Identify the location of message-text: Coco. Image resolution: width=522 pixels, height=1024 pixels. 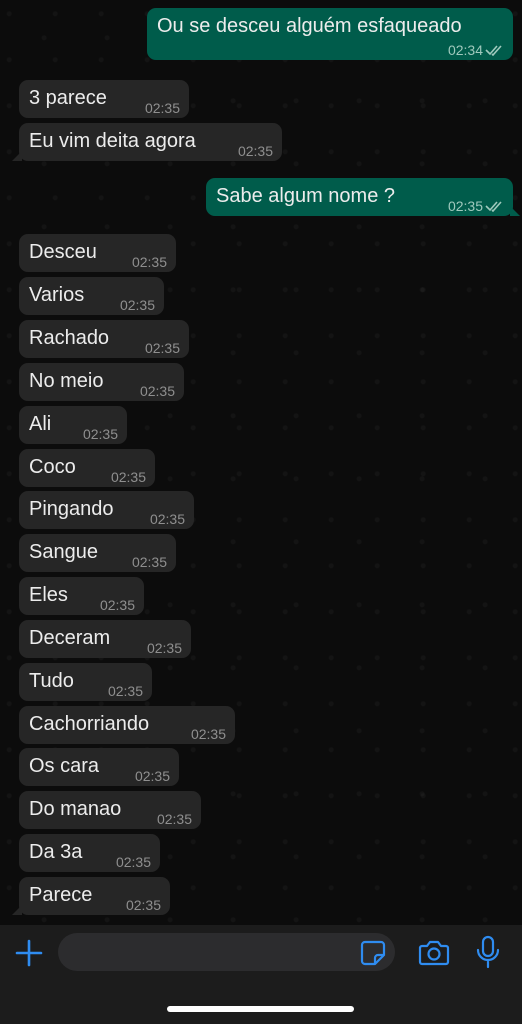
(52, 467).